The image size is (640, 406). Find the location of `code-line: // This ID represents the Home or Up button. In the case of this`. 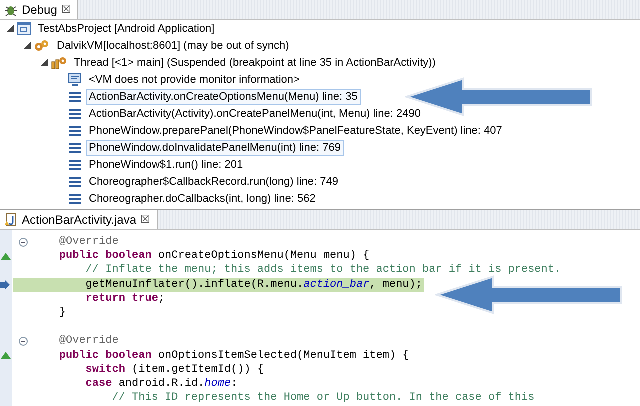

code-line: // This ID represents the Home or Up button. In the case of this is located at coordinates (323, 398).